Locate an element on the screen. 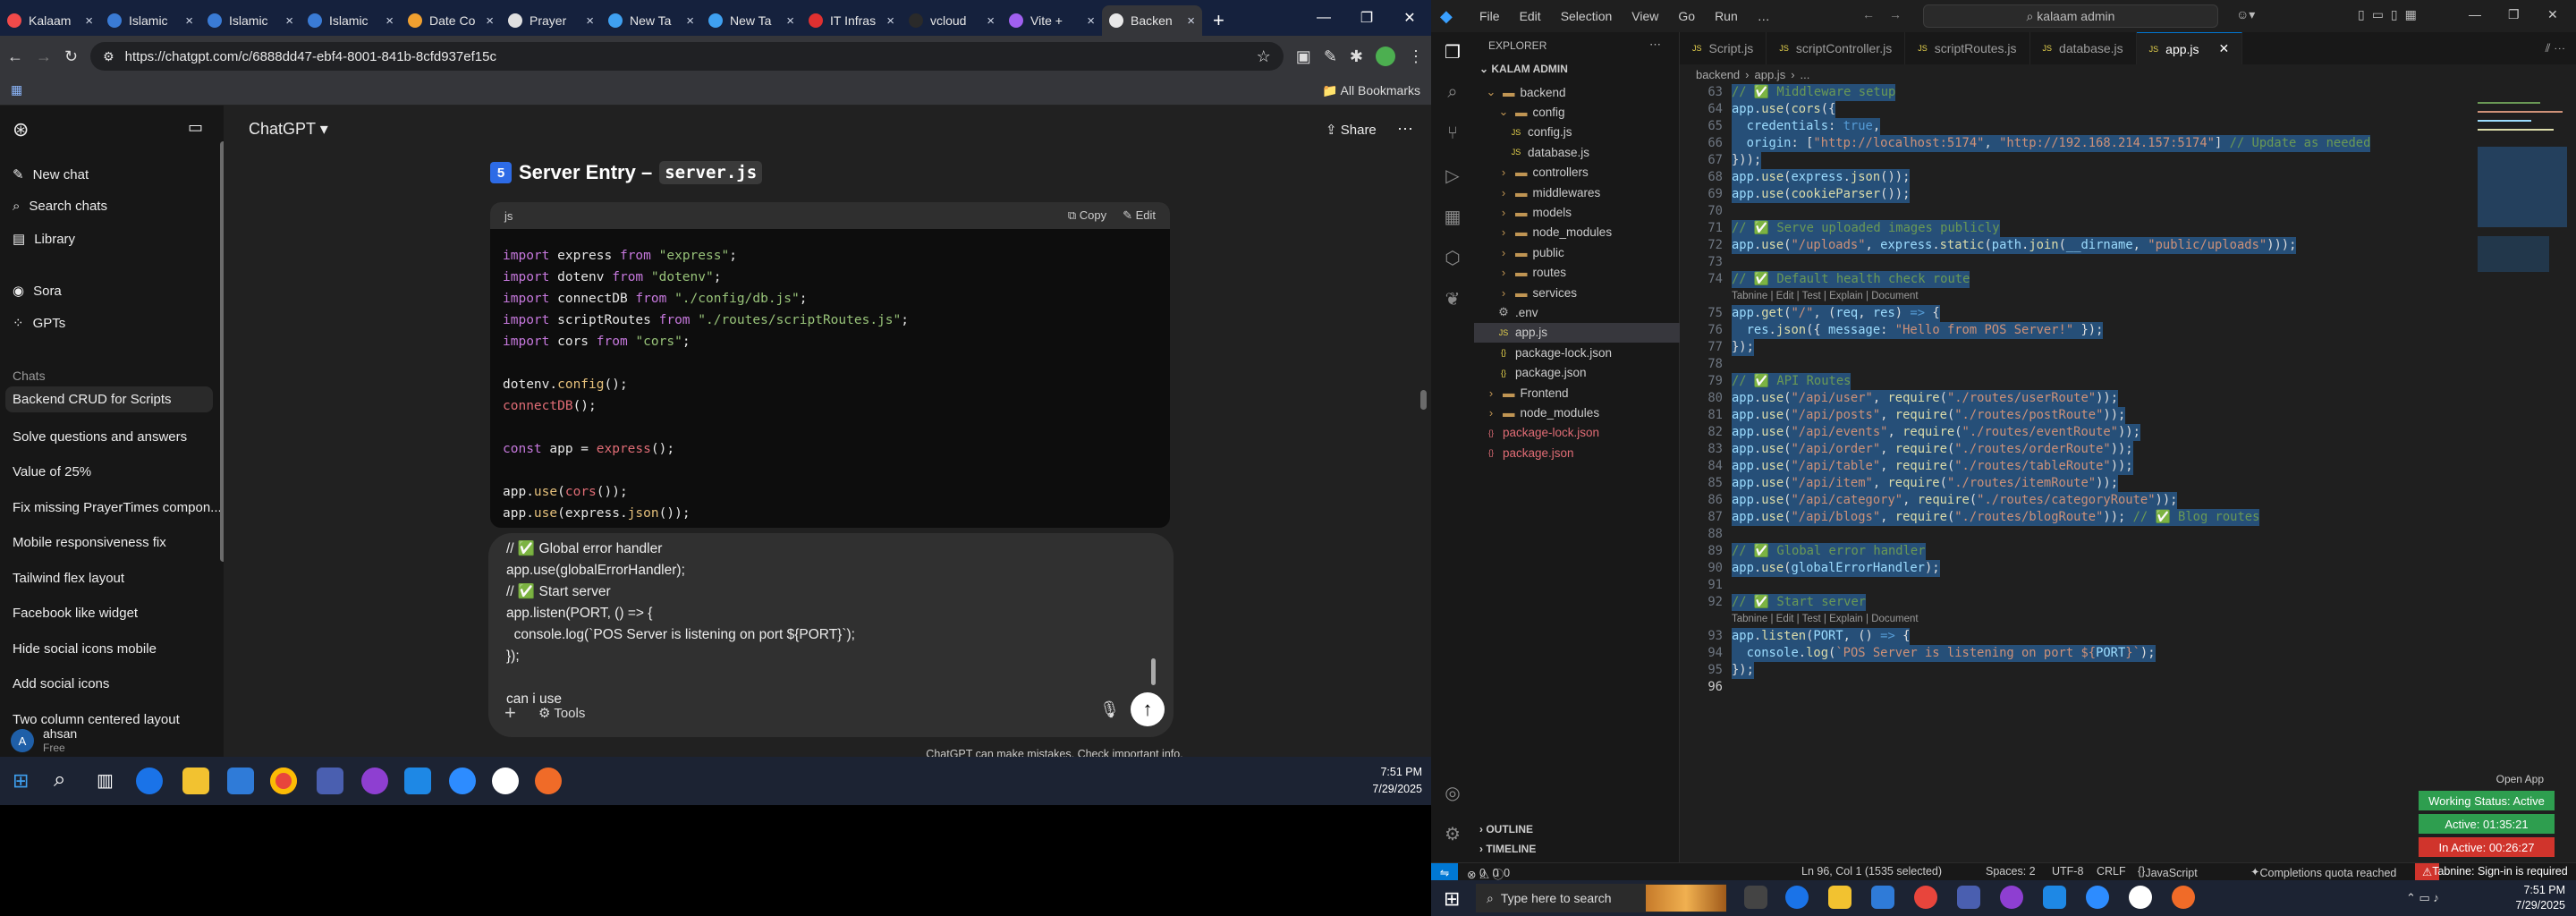 Image resolution: width=2576 pixels, height=916 pixels. user-profile: A ahsan Free is located at coordinates (44, 740).